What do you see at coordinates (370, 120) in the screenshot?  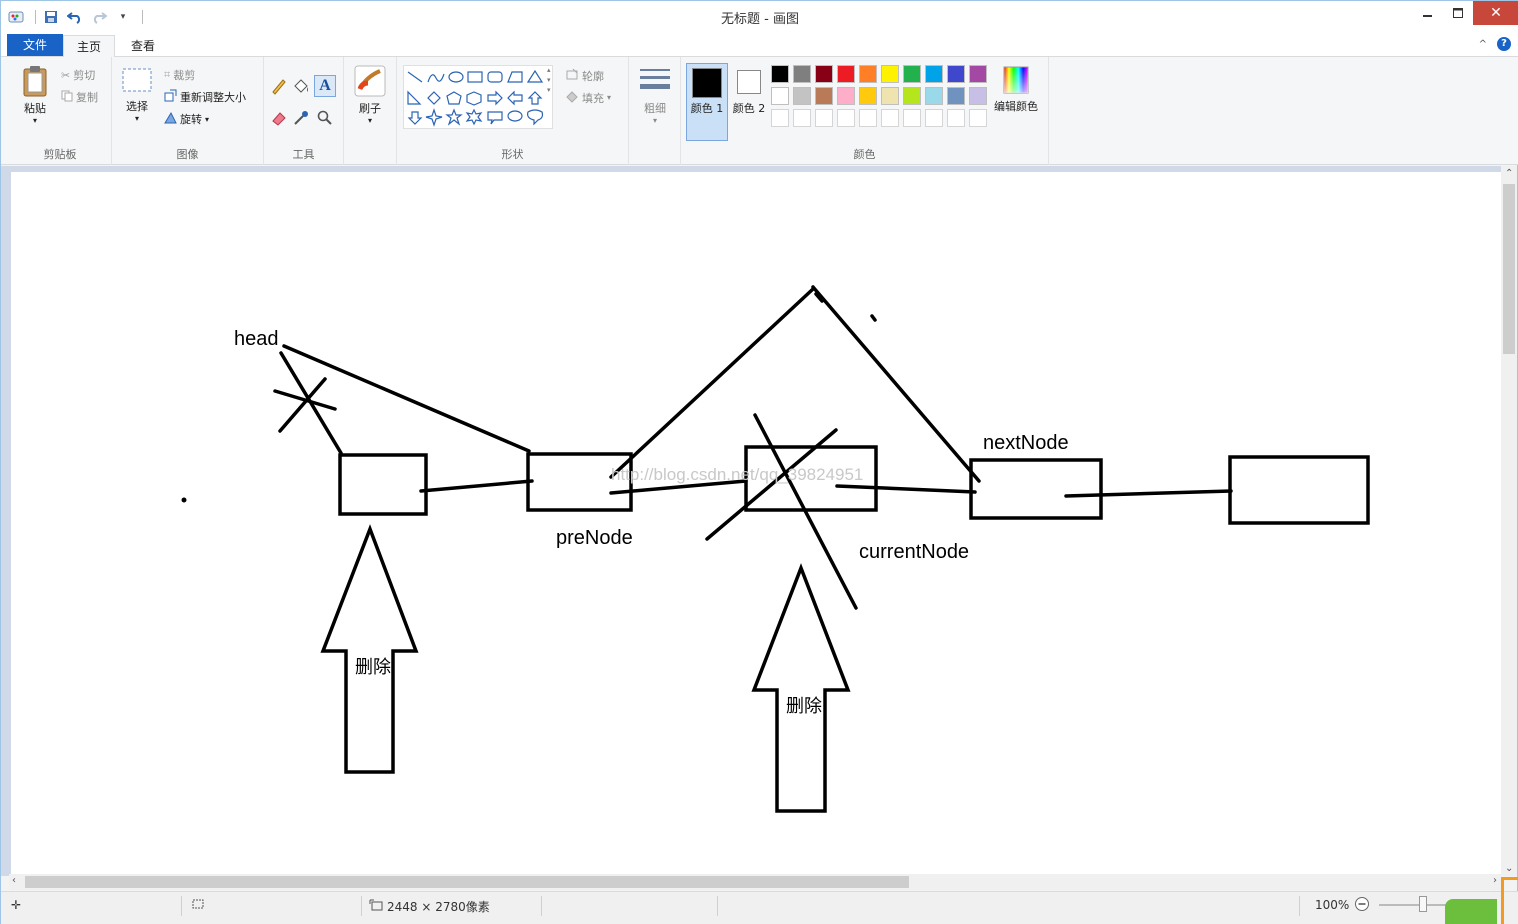 I see `brushes-dropdown-icon: ▾` at bounding box center [370, 120].